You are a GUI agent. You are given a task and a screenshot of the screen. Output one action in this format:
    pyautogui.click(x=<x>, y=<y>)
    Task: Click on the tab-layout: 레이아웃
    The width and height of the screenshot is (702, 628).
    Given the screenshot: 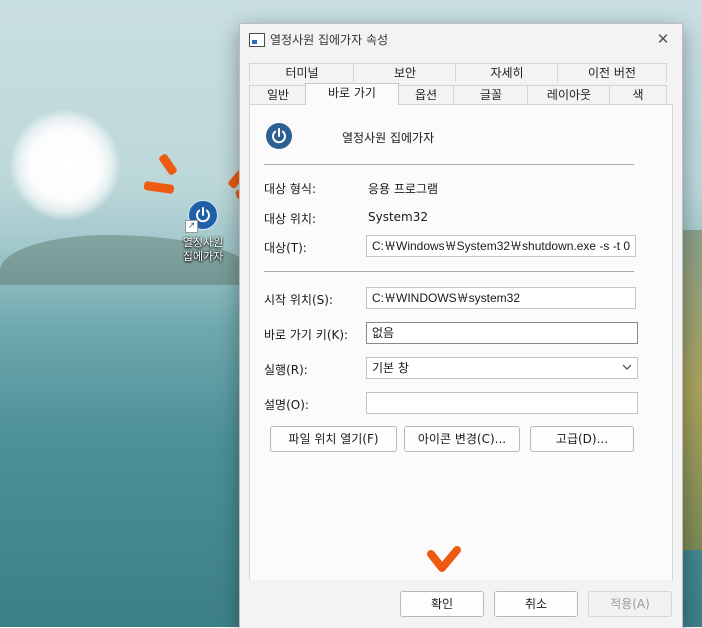 What is the action you would take?
    pyautogui.click(x=569, y=94)
    